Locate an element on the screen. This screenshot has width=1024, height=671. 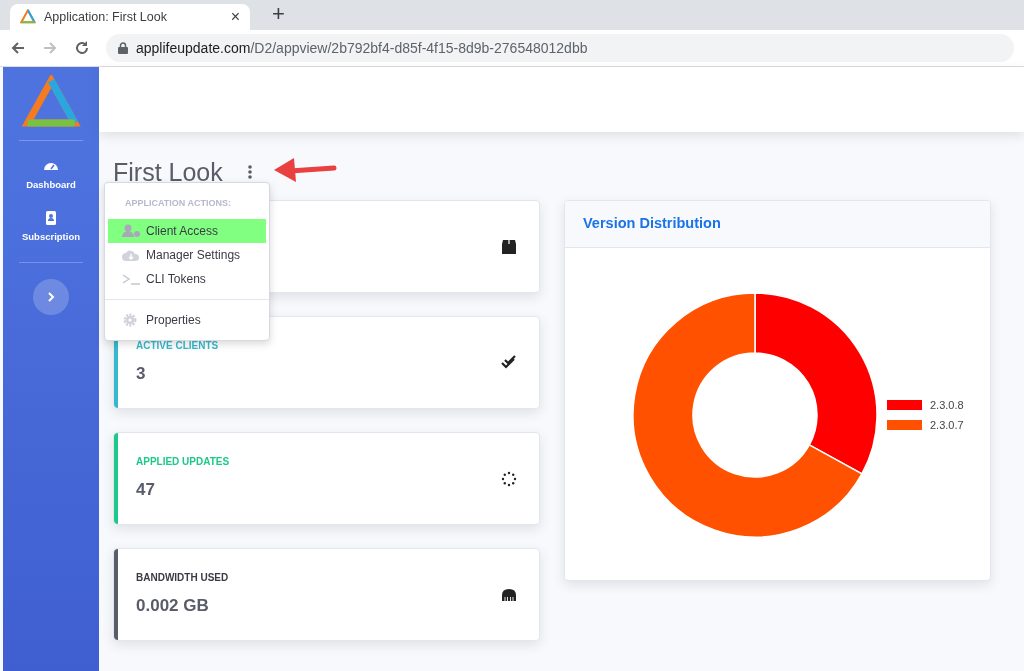
menu-item: CLI Tokens is located at coordinates (187, 278).